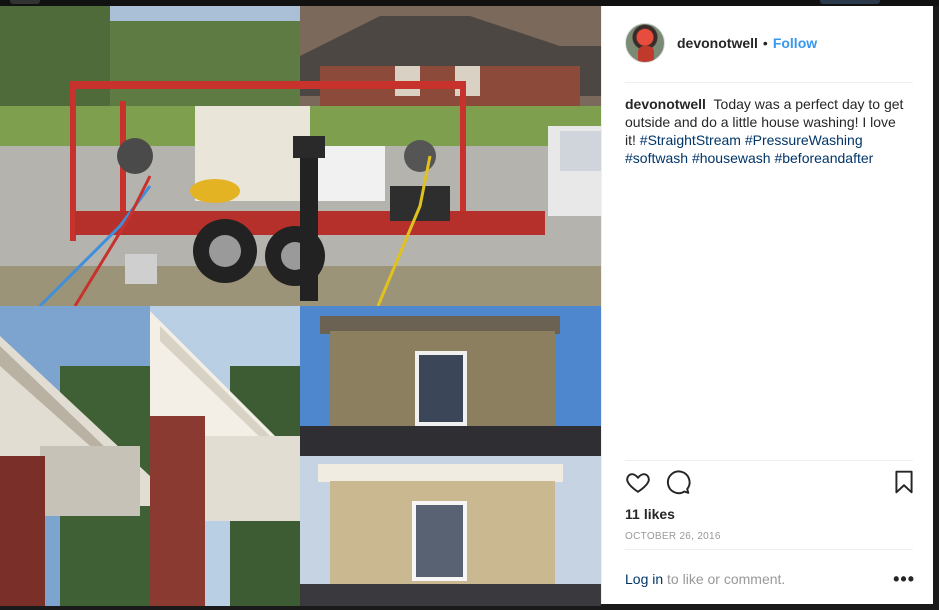 The height and width of the screenshot is (610, 939). I want to click on likes-number: 11, so click(632, 514).